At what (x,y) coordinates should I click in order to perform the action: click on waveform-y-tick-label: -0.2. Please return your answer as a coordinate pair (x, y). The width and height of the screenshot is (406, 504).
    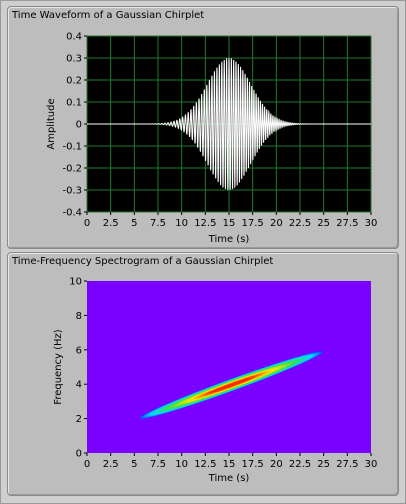
    Looking at the image, I should click on (72, 169).